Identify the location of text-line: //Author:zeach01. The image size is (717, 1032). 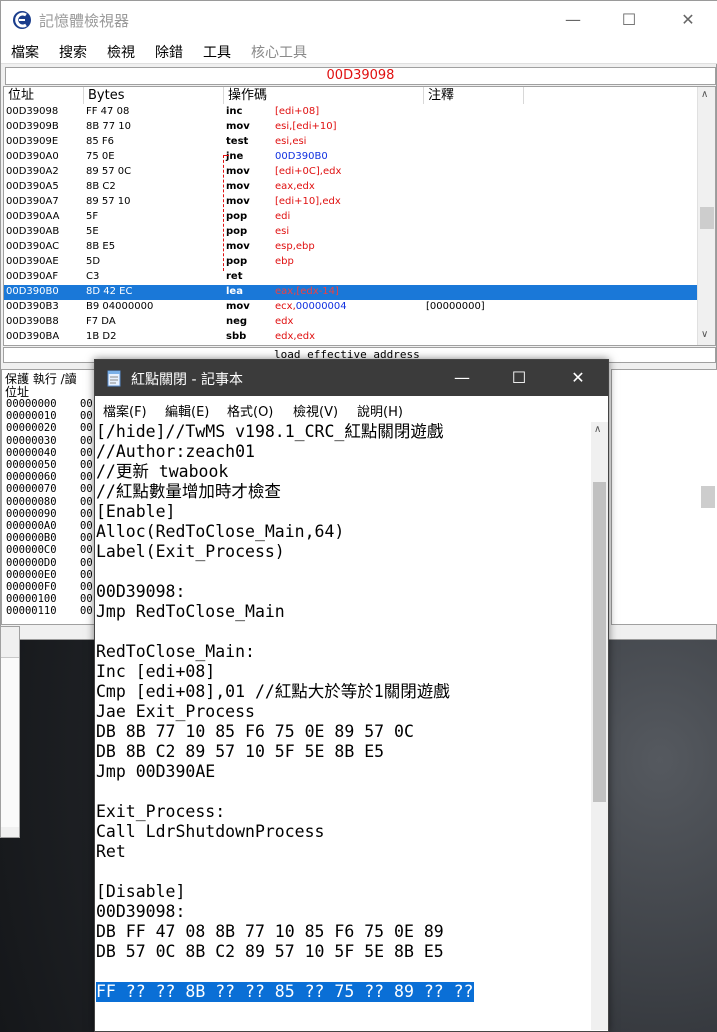
(175, 451).